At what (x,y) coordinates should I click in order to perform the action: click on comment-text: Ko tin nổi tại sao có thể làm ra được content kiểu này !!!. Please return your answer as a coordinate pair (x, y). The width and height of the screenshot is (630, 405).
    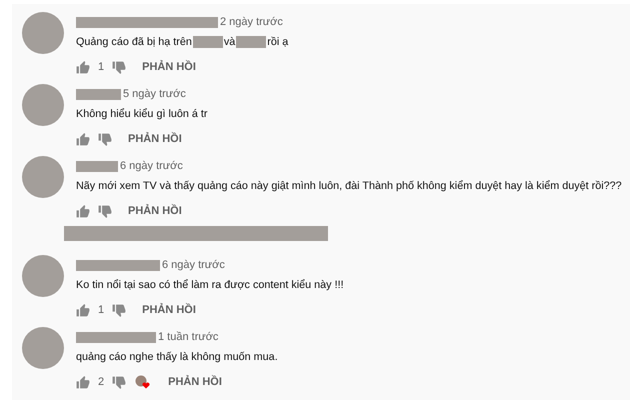
    Looking at the image, I should click on (210, 285).